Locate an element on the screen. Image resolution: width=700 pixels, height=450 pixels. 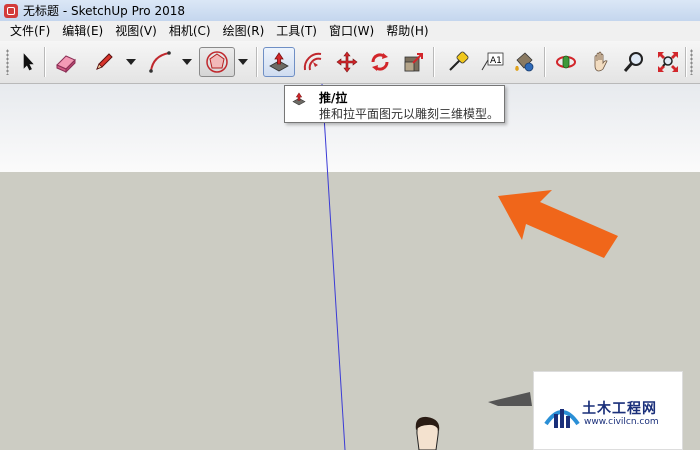
zoom-icon is located at coordinates (633, 62).